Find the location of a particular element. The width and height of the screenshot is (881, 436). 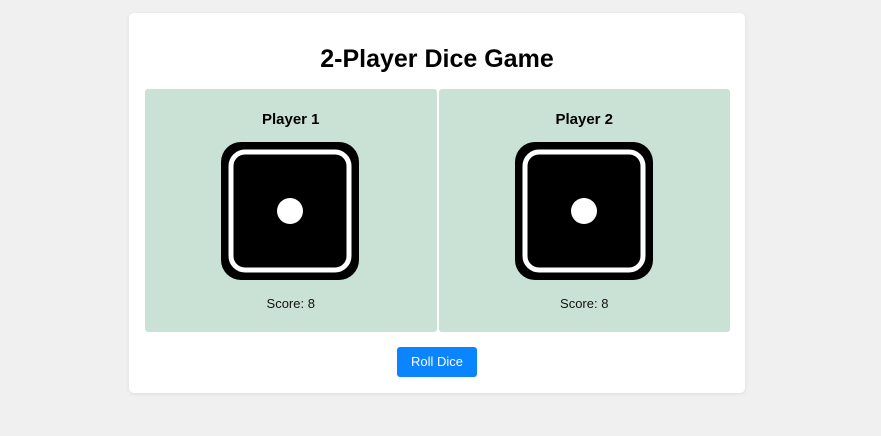

roll-dice-button: Roll Dice is located at coordinates (437, 362).